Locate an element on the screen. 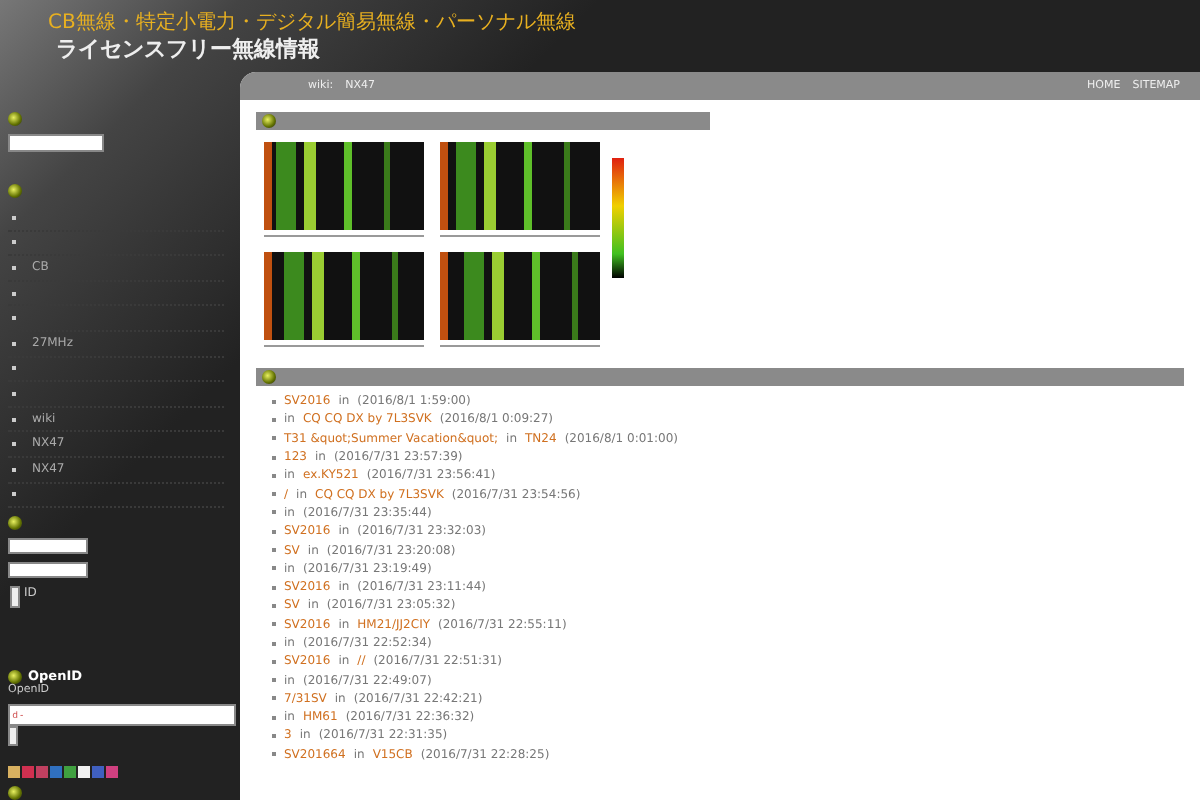 This screenshot has height=800, width=1200. color-scale-drawing is located at coordinates (618, 218).